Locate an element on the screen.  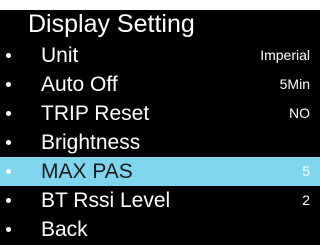
menu-item-trip-reset: TRIP Reset NO is located at coordinates (160, 113).